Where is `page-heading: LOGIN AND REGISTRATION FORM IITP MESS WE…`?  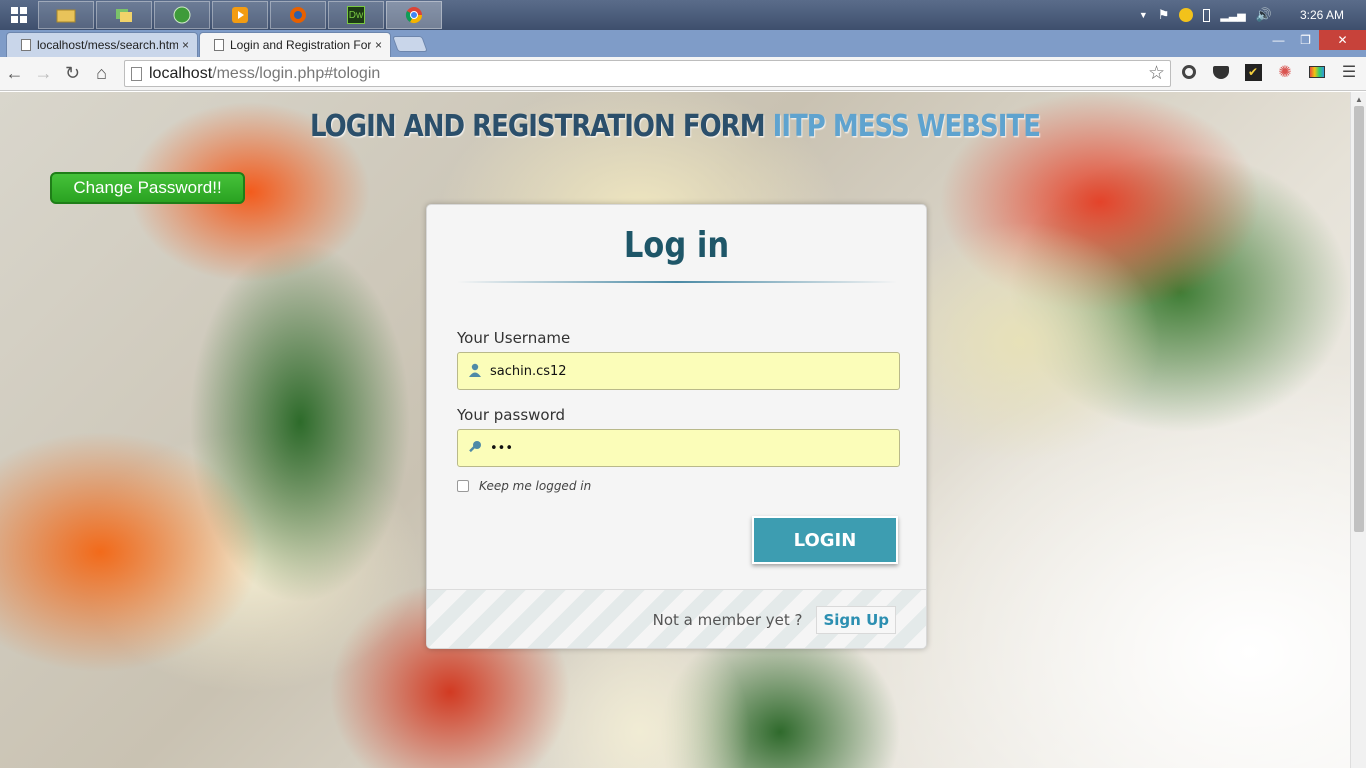 page-heading: LOGIN AND REGISTRATION FORM IITP MESS WE… is located at coordinates (675, 127).